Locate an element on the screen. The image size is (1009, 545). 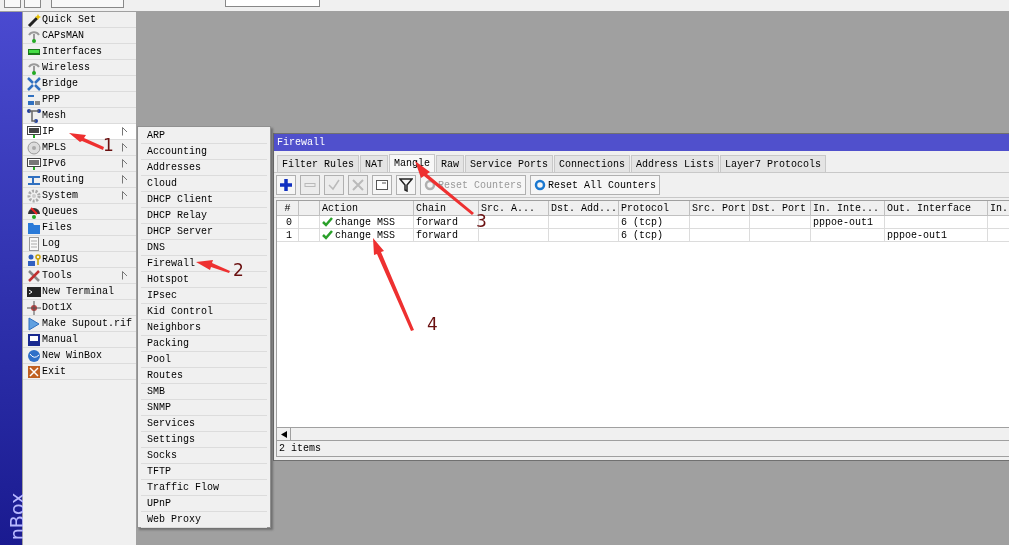
filter-button is located at coordinates (406, 185).